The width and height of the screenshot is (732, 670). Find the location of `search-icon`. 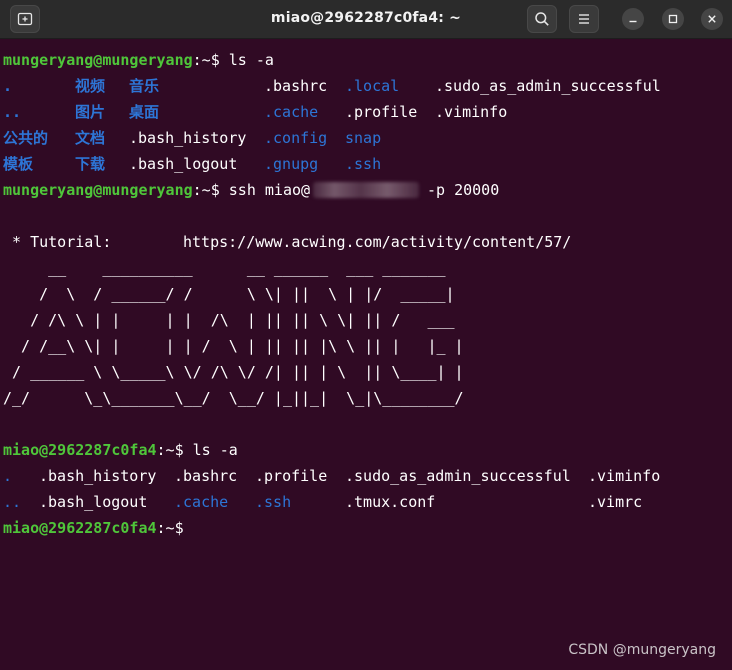

search-icon is located at coordinates (542, 19).